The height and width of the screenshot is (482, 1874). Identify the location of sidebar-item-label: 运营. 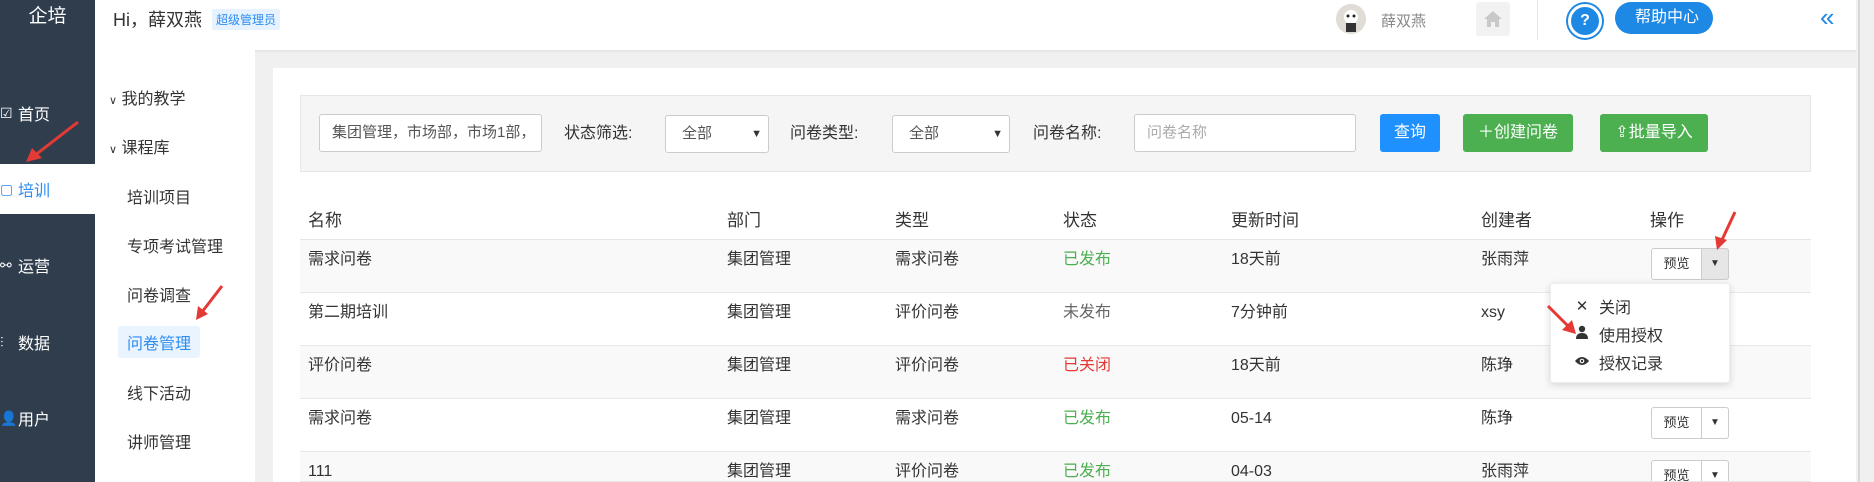
(34, 267).